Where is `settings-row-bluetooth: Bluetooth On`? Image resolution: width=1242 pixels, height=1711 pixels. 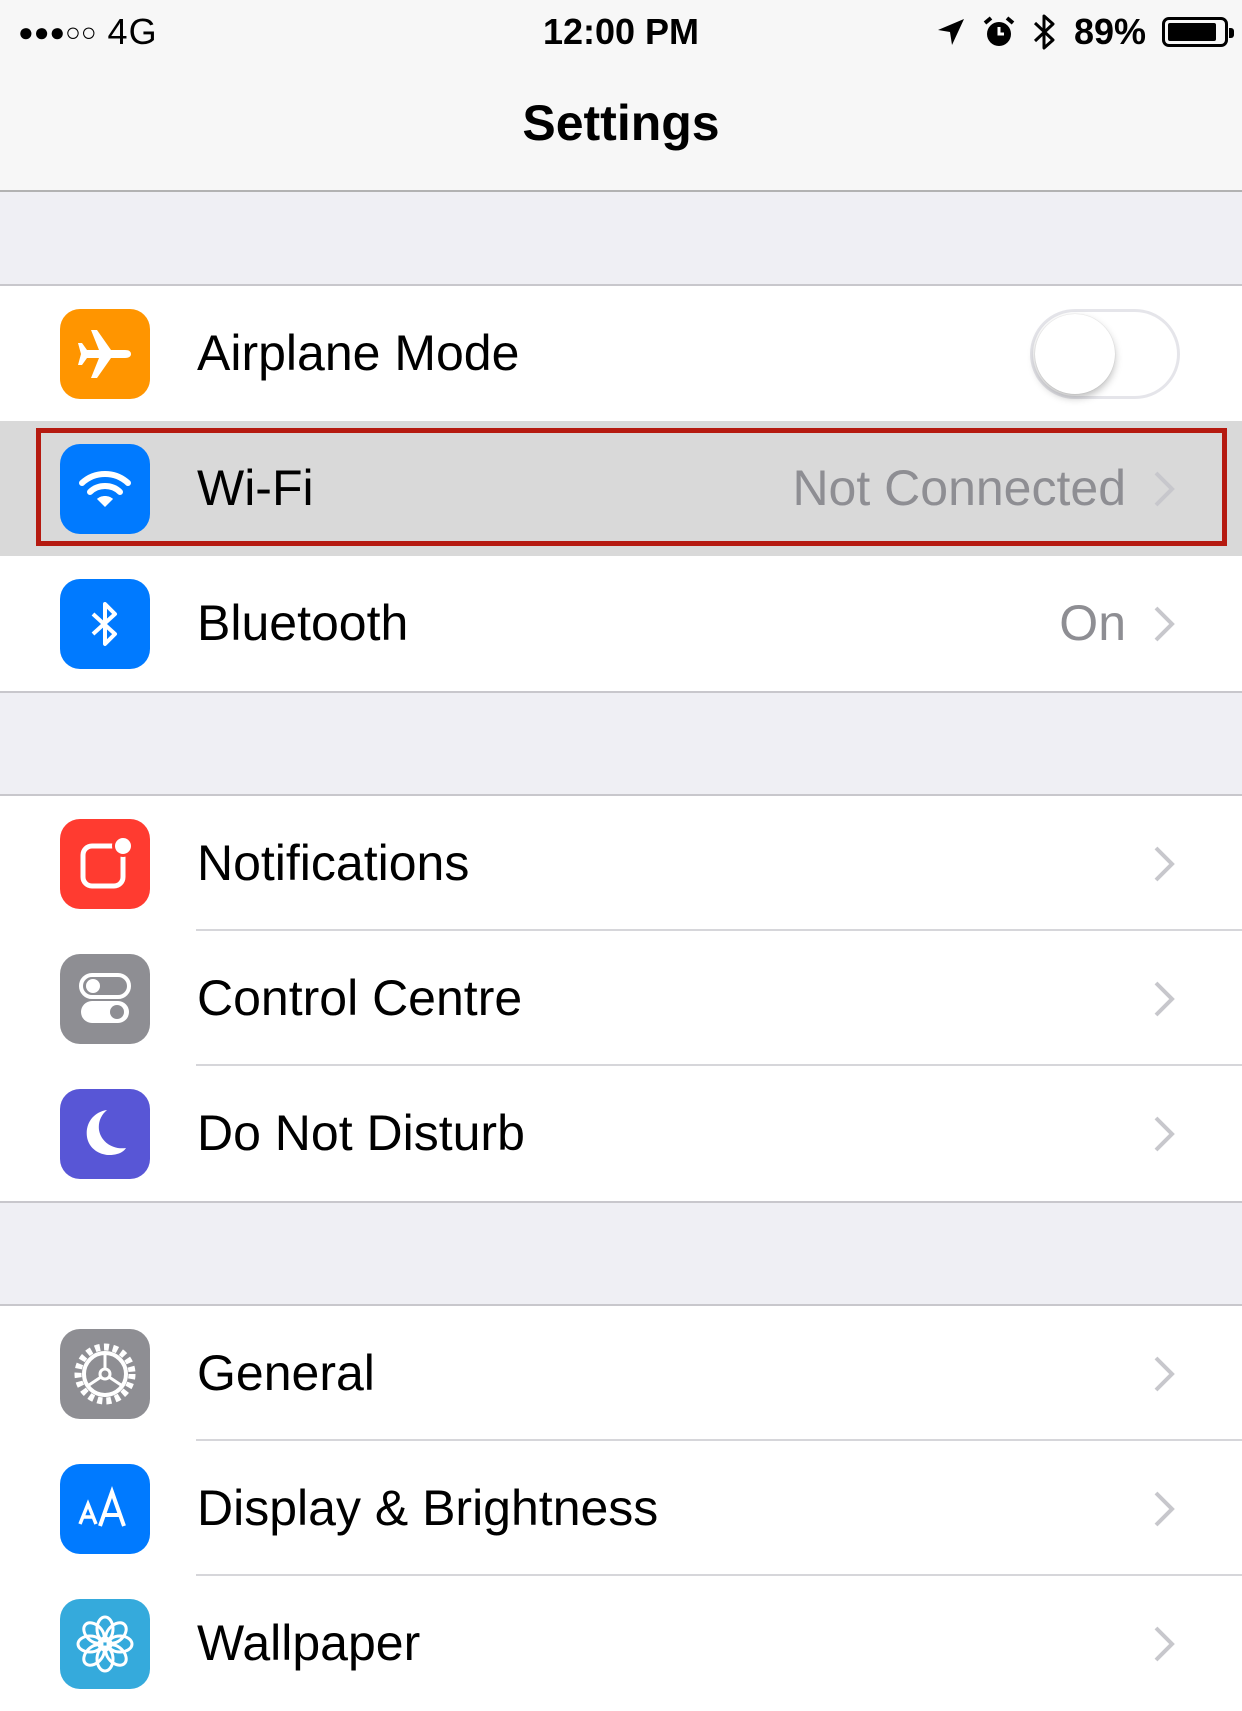 settings-row-bluetooth: Bluetooth On is located at coordinates (621, 623).